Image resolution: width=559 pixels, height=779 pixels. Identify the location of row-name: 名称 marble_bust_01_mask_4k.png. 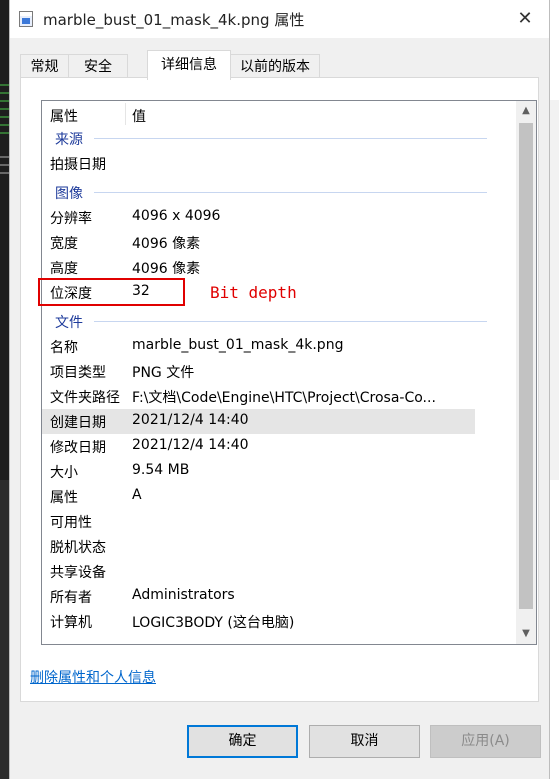
(258, 346).